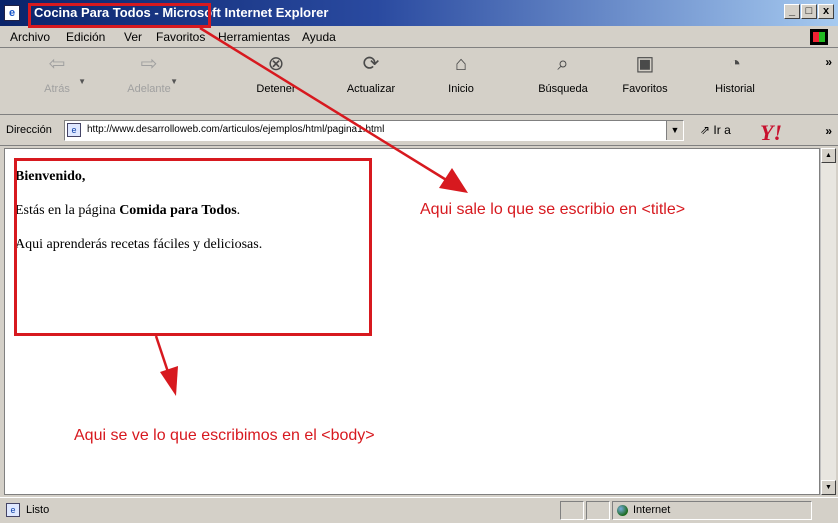 The image size is (838, 524). What do you see at coordinates (553, 209) in the screenshot?
I see `title-annotation-text: Aqui sale lo que se escribio en <title>` at bounding box center [553, 209].